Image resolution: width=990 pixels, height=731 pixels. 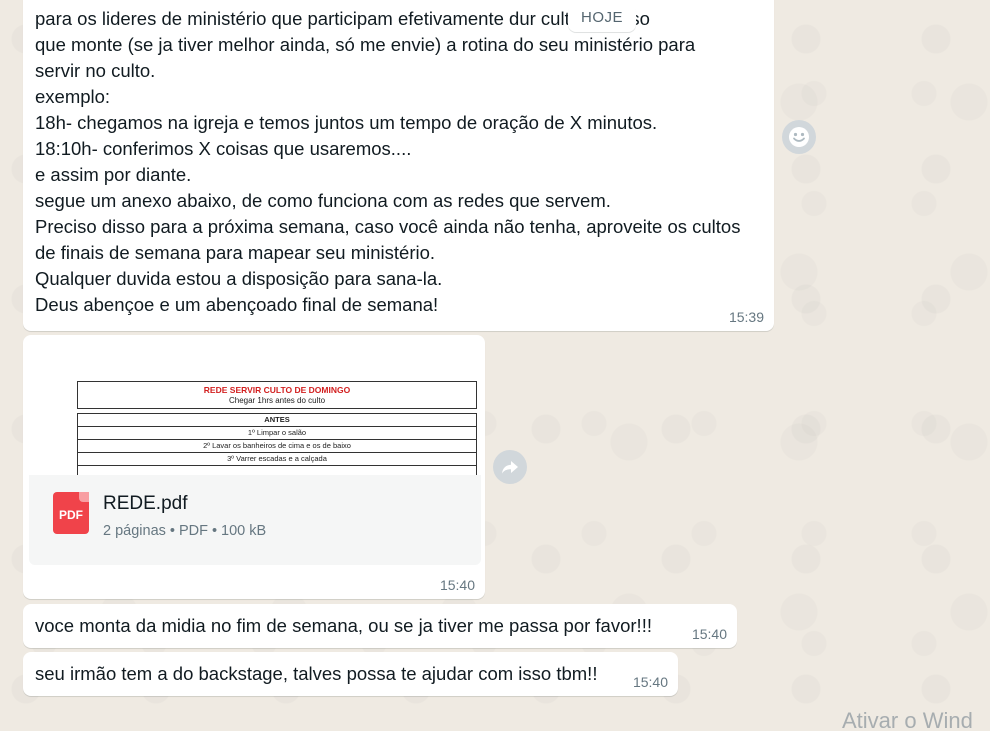 What do you see at coordinates (746, 317) in the screenshot?
I see `message-time: 15:39` at bounding box center [746, 317].